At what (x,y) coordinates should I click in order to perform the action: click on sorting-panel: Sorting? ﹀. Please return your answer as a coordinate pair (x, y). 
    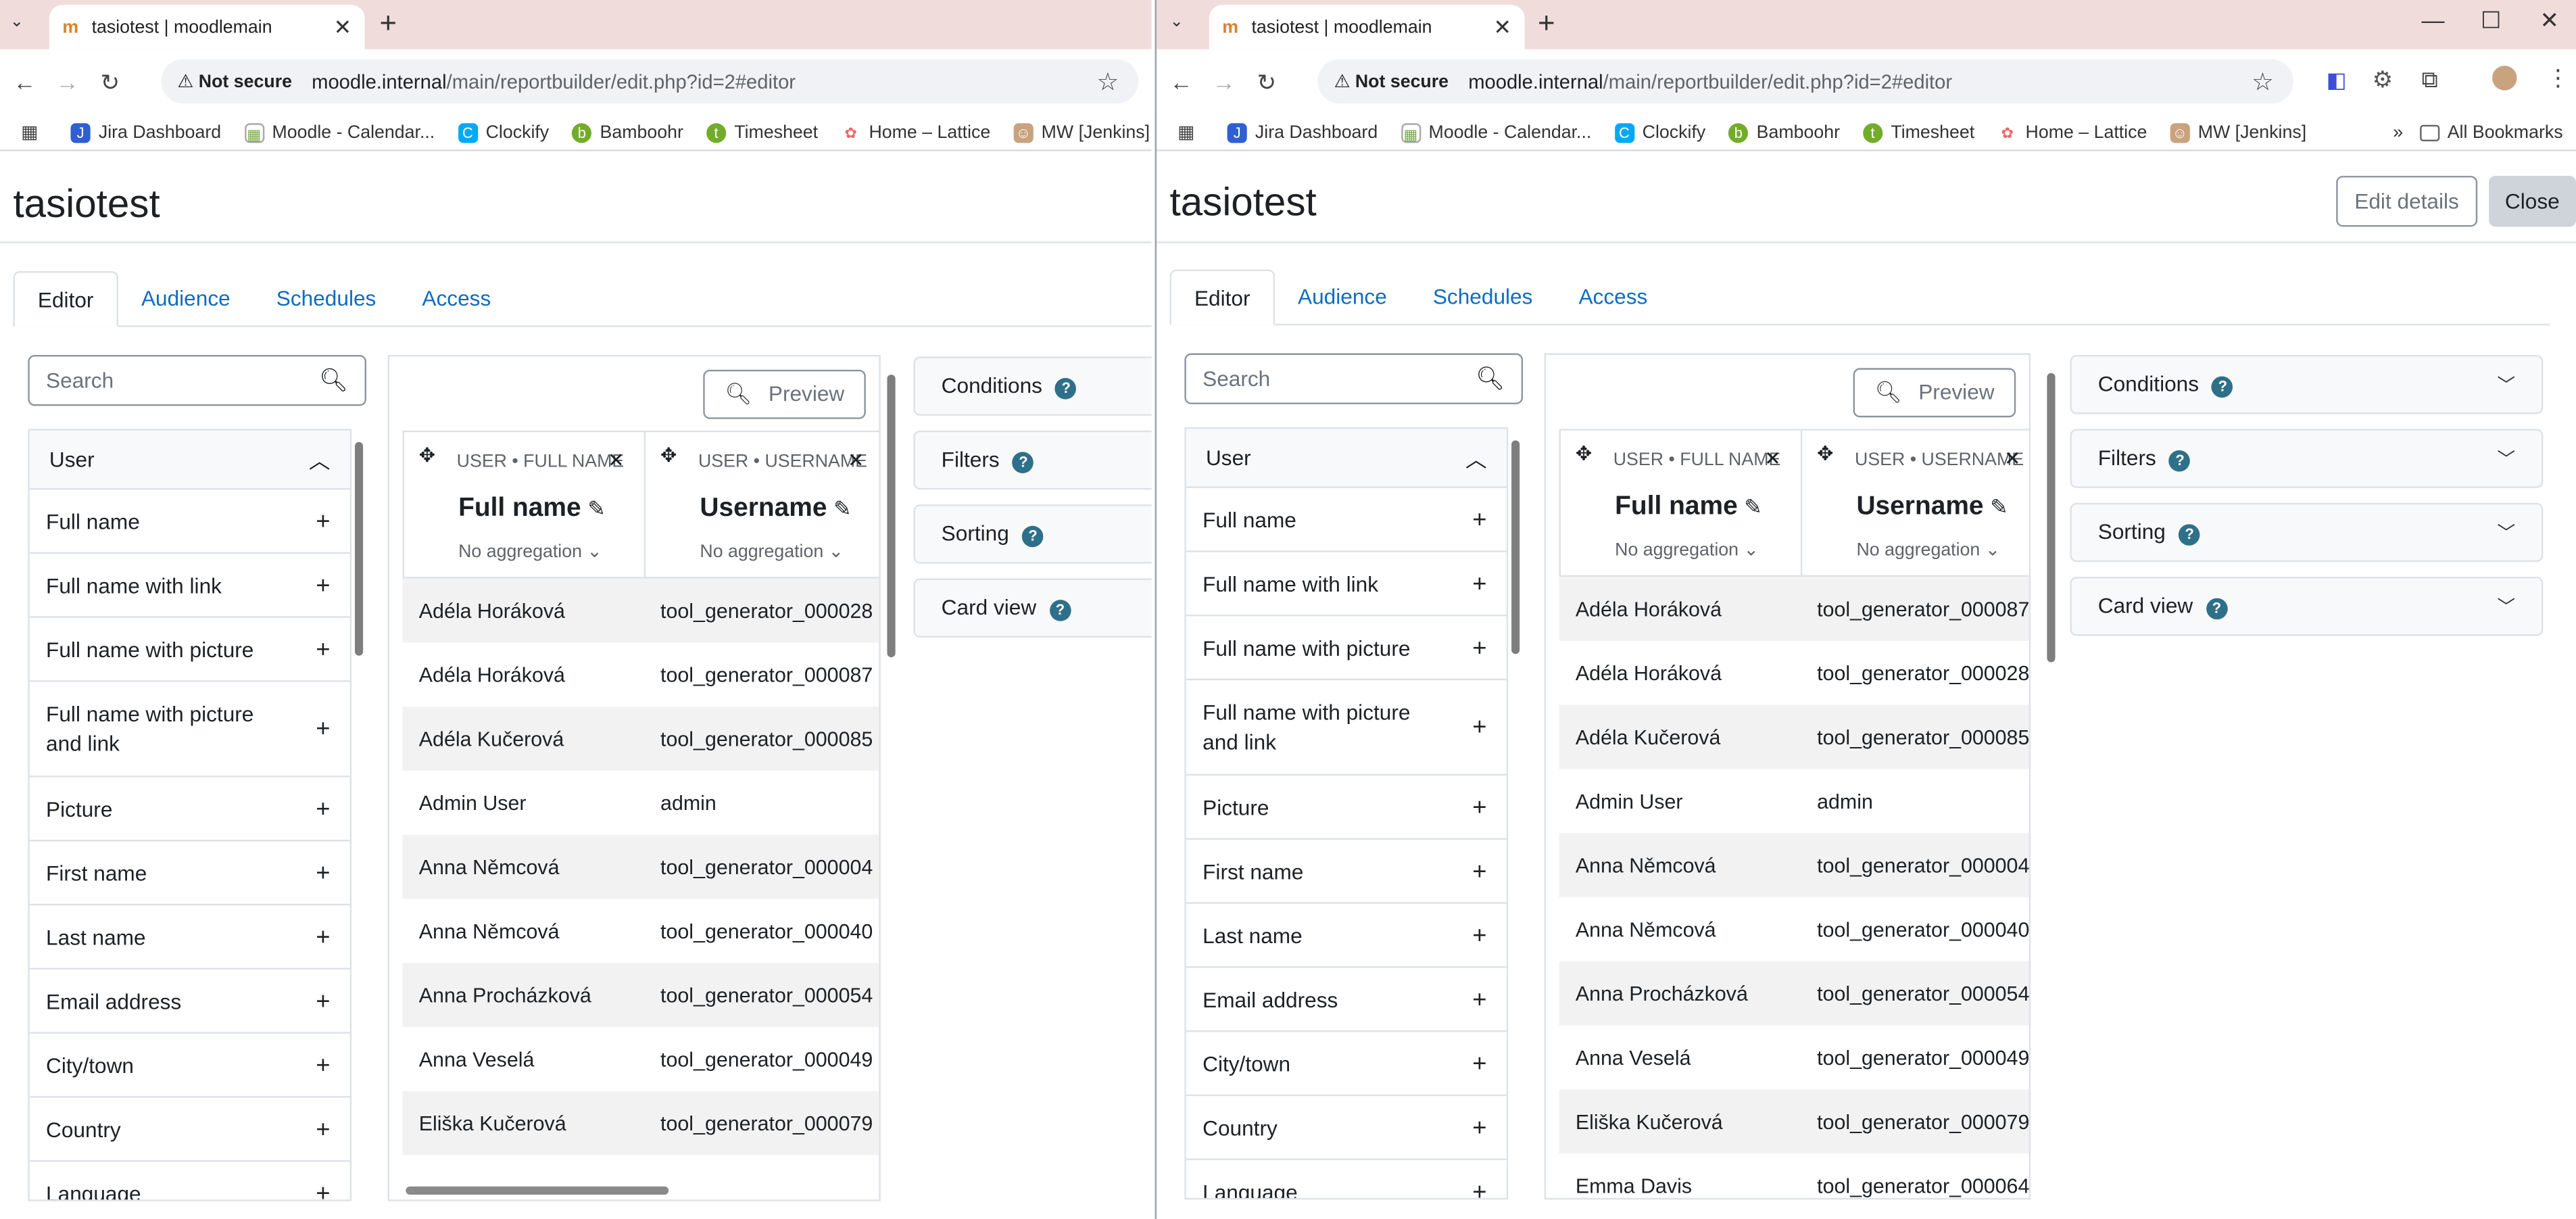
    Looking at the image, I should click on (2307, 532).